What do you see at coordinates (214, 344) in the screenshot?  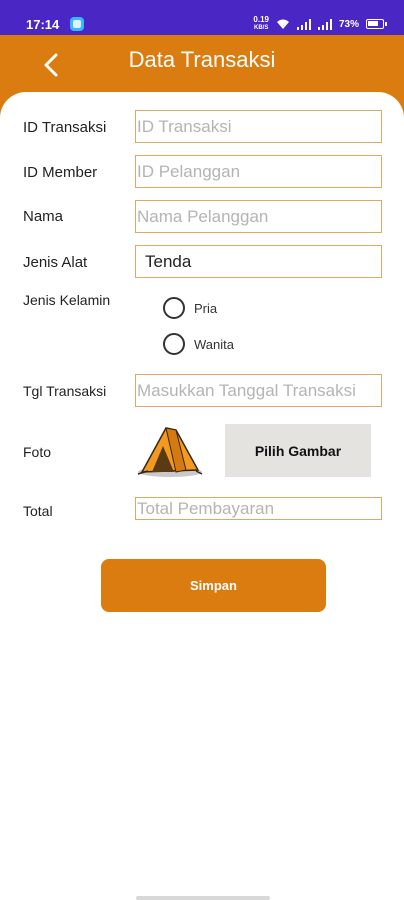 I see `radio-label-wanita: Wanita` at bounding box center [214, 344].